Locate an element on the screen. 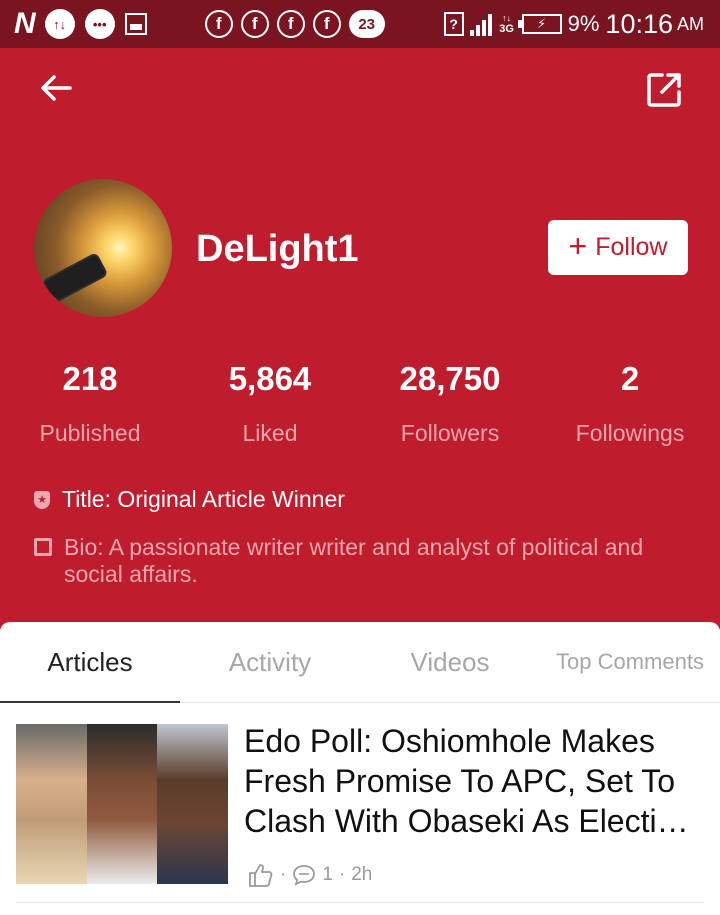 The width and height of the screenshot is (720, 915). tab-videos: Videos is located at coordinates (450, 662).